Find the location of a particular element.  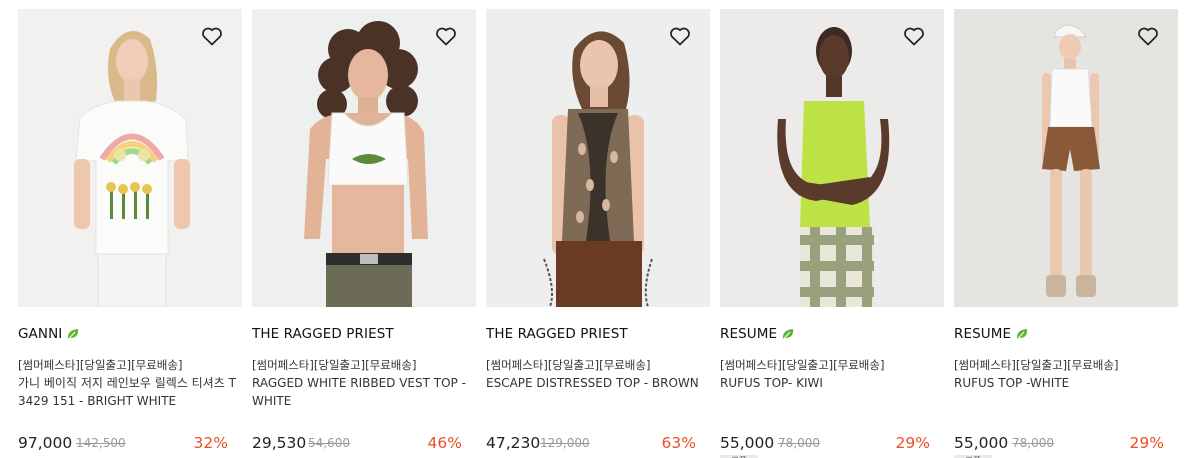

price-row: 97,000 142,500 32% is located at coordinates (123, 440).